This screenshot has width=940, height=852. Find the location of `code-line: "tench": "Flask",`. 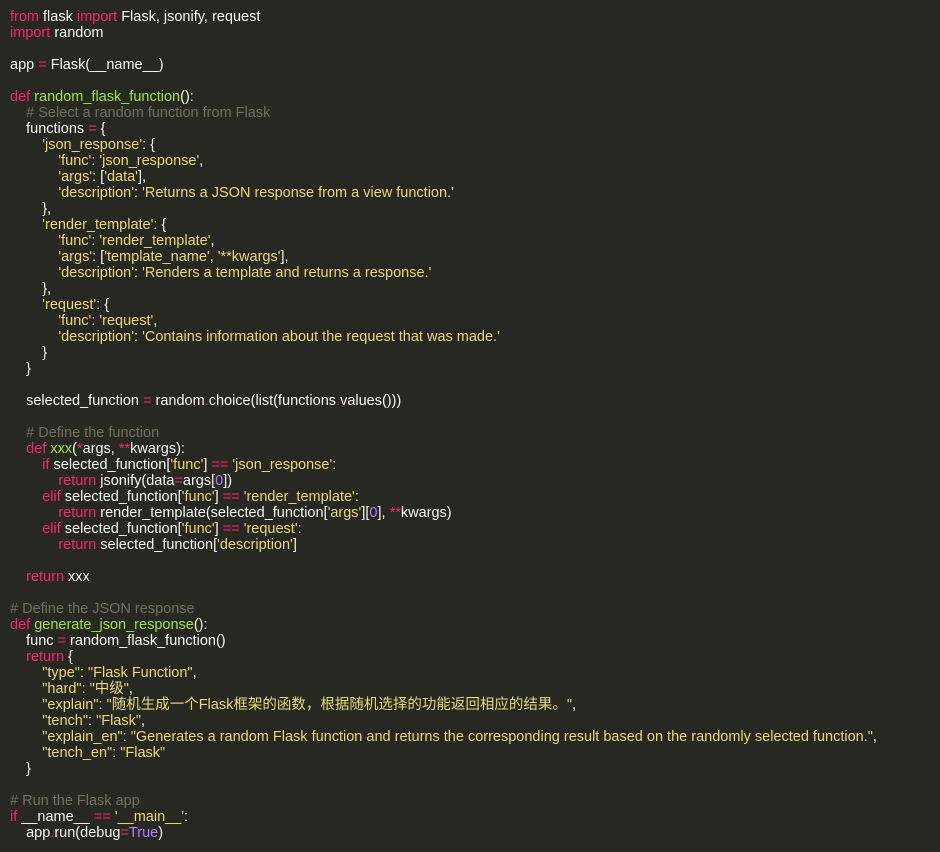

code-line: "tench": "Flask", is located at coordinates (470, 721).